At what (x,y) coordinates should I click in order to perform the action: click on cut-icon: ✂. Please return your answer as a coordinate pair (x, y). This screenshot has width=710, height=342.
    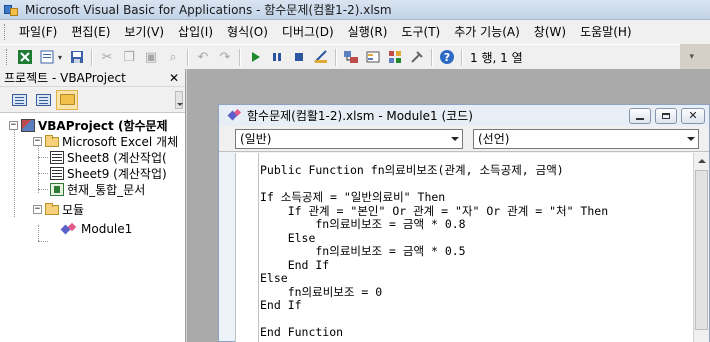
    Looking at the image, I should click on (107, 57).